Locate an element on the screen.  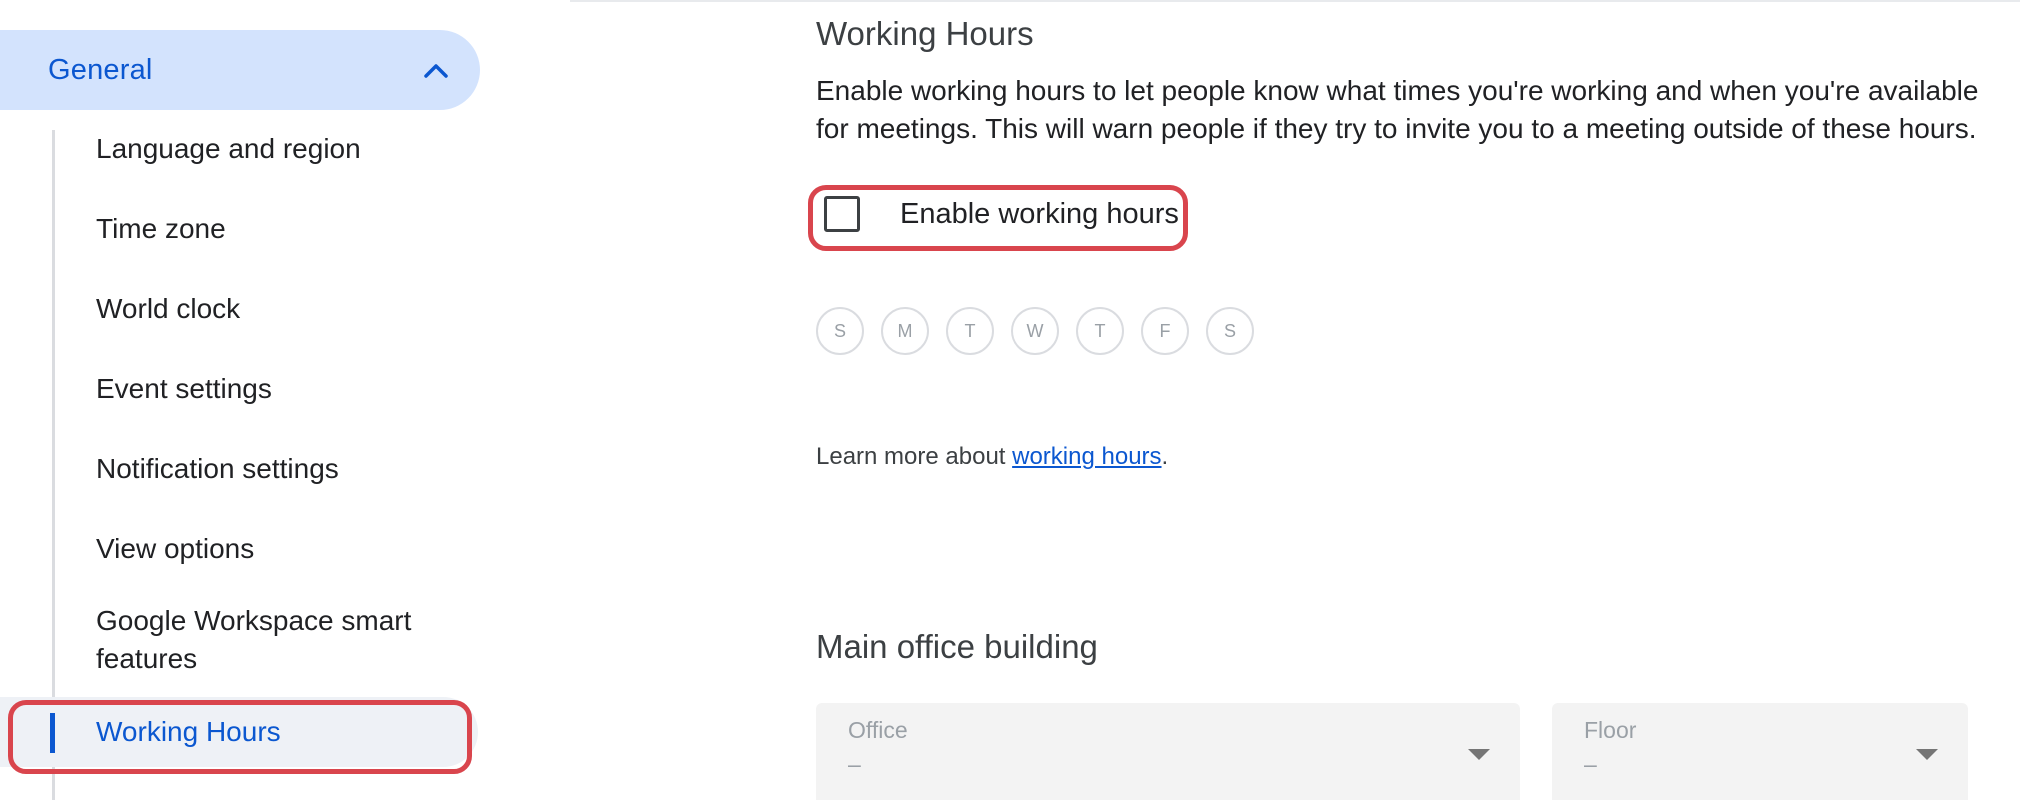
enable-working-hours-checkbox is located at coordinates (842, 214).